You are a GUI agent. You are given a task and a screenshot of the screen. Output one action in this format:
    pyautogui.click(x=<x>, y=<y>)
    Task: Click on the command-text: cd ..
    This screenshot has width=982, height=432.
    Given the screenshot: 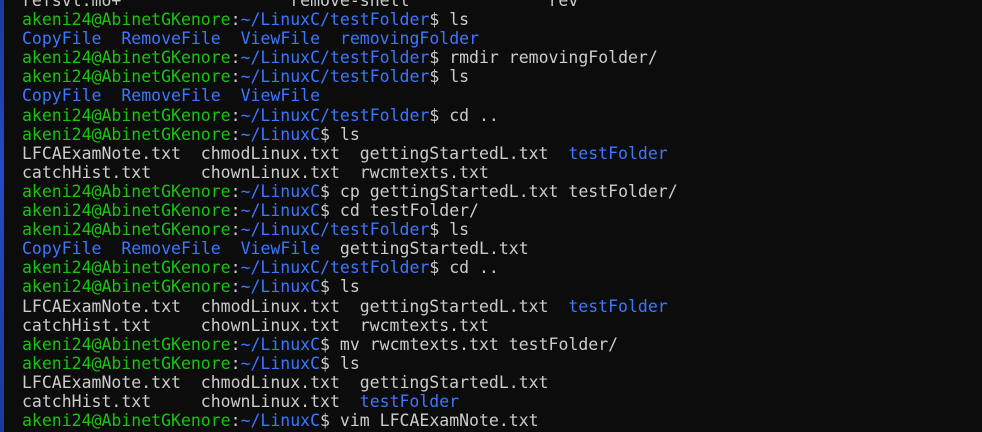 What is the action you would take?
    pyautogui.click(x=474, y=268)
    